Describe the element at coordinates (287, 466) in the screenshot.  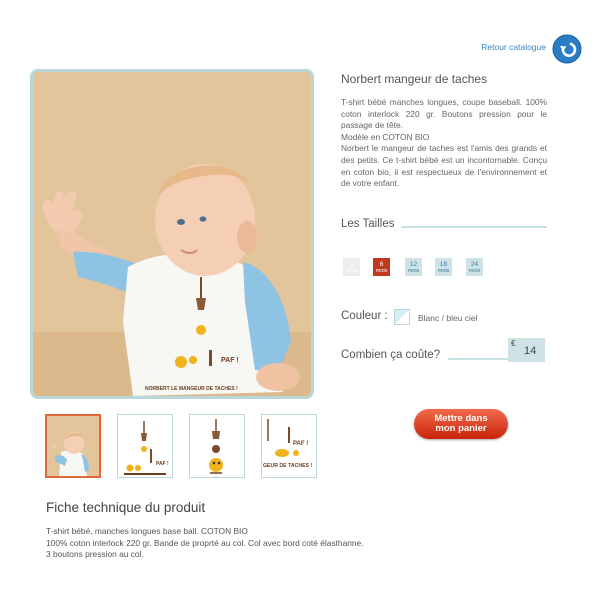
I see `svg-text: GEUR DE TACHES !` at that location.